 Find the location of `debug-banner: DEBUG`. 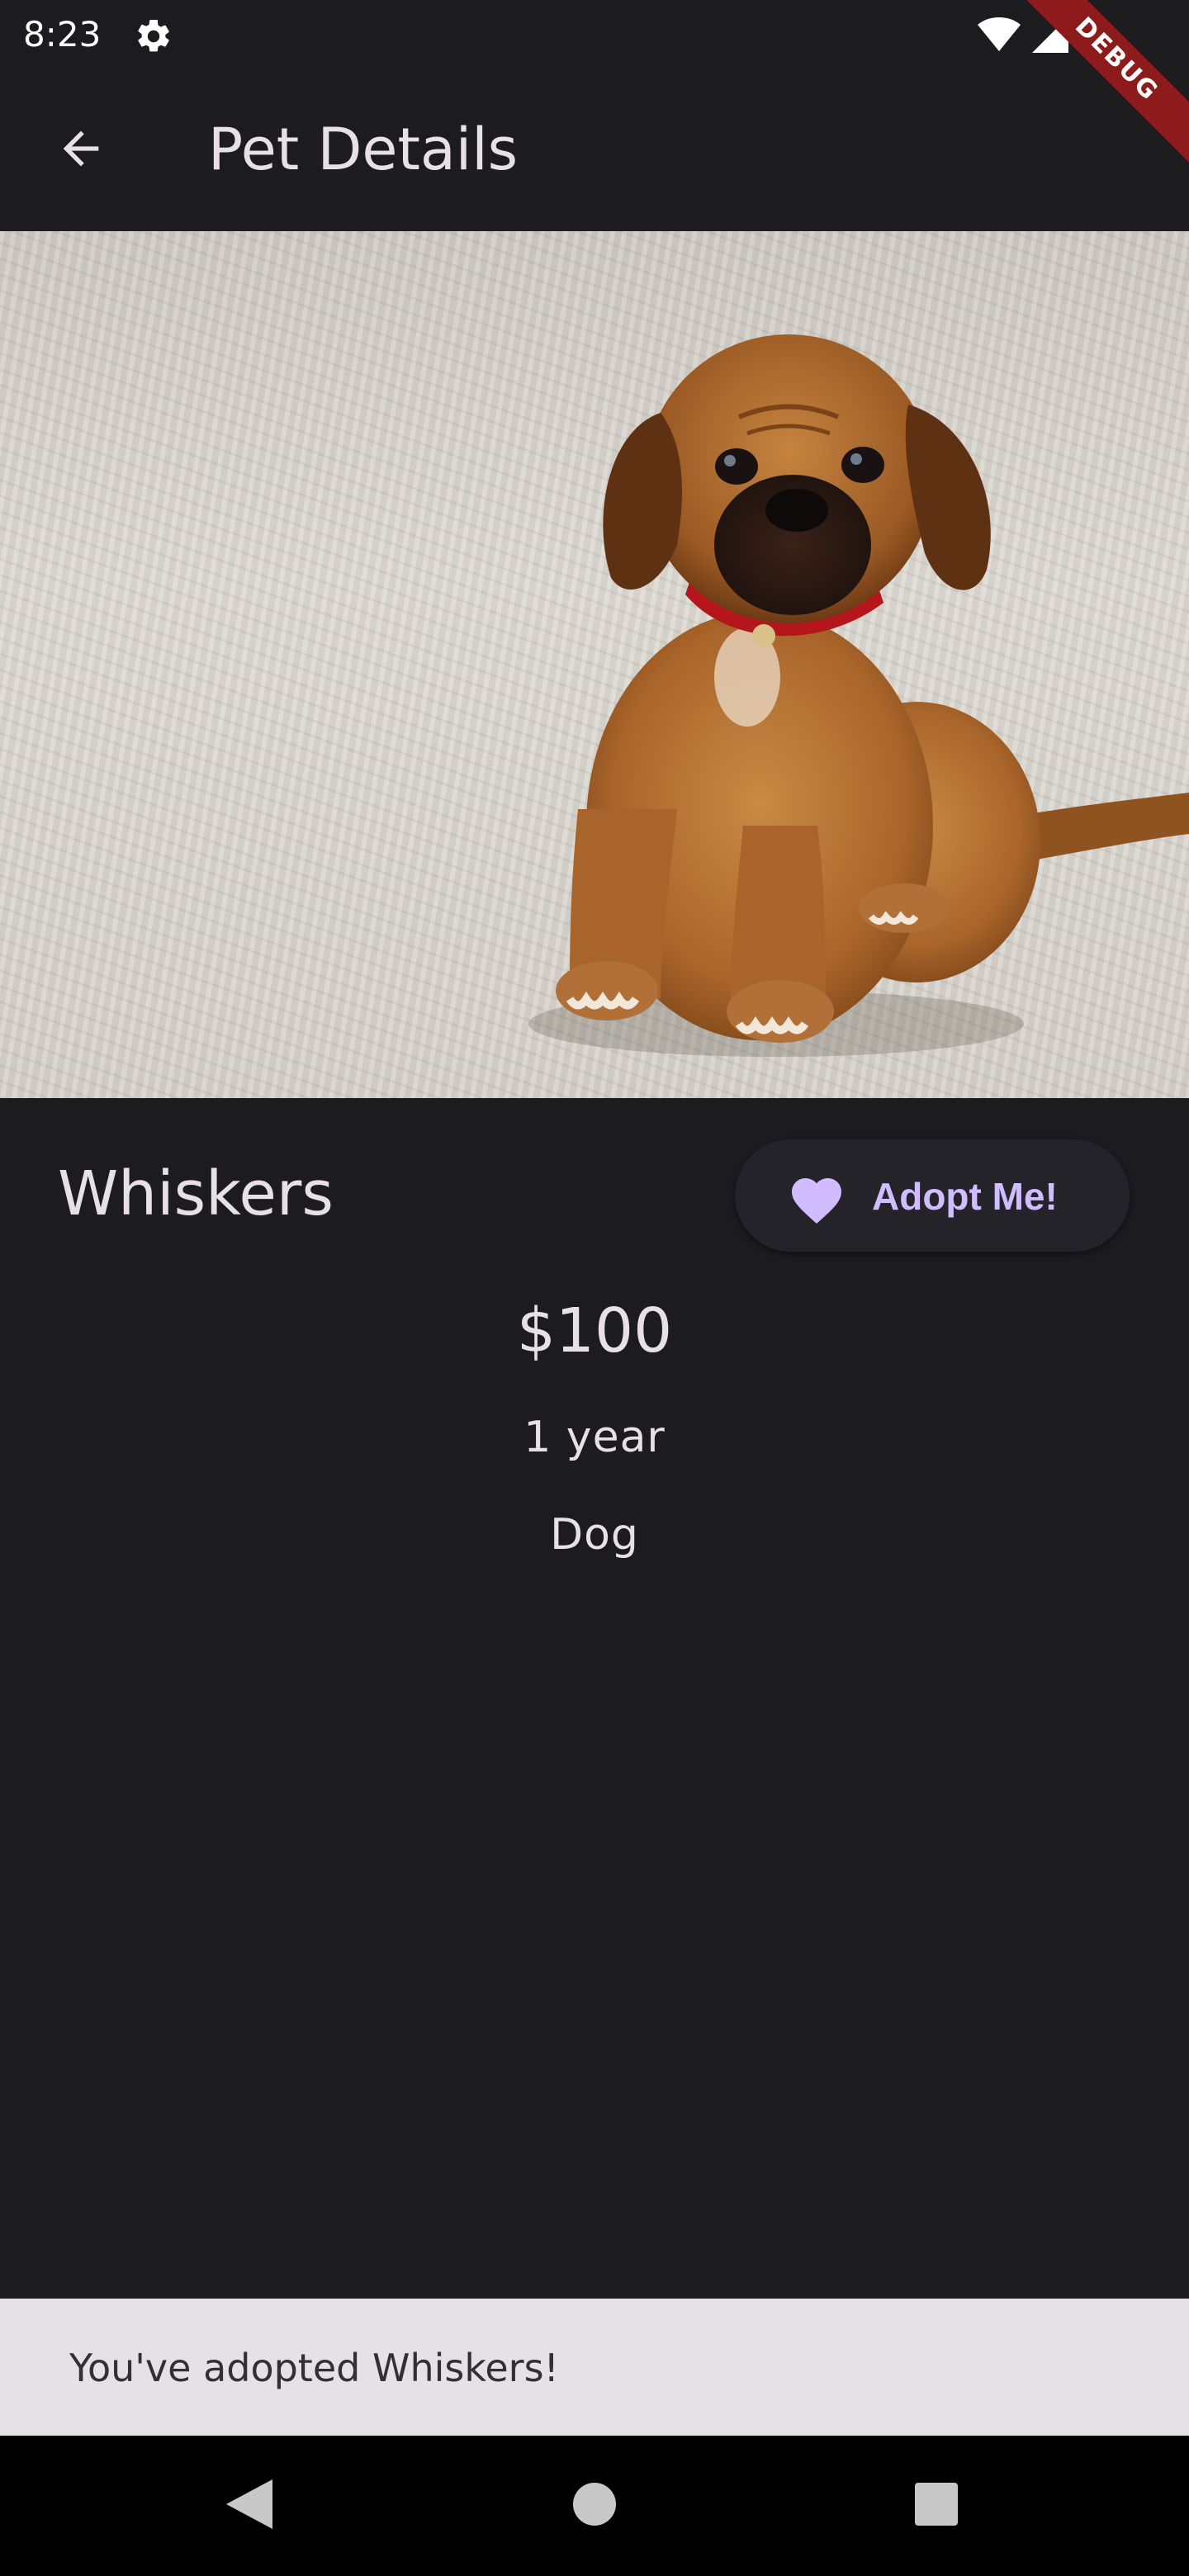

debug-banner: DEBUG is located at coordinates (1098, 91).